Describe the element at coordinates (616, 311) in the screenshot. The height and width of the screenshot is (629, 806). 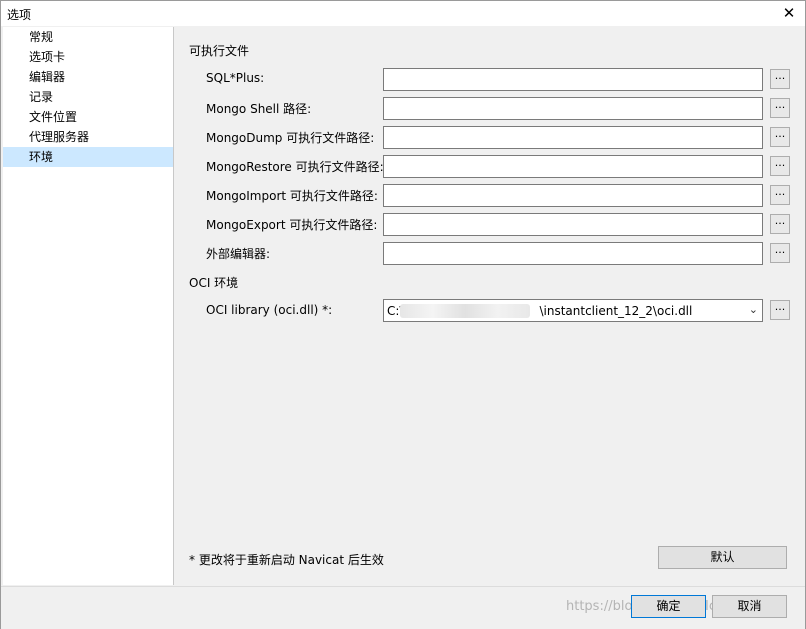
I see `oci-library-suffix: \instantclient_12_2\oci.dll` at that location.